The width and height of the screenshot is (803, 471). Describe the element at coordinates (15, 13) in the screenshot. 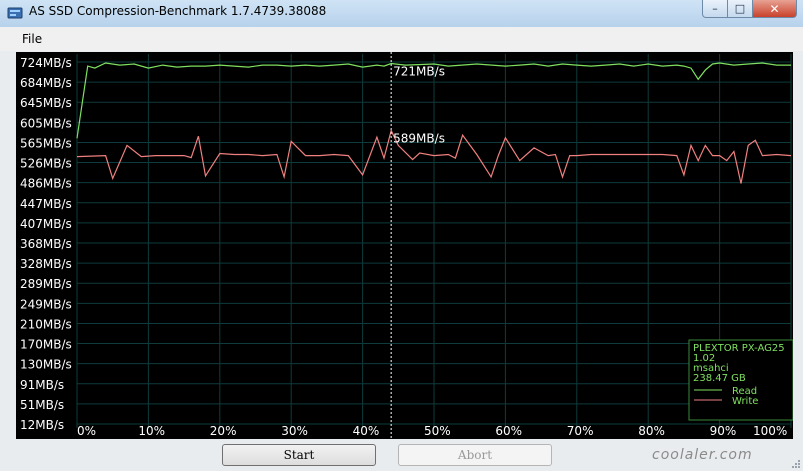

I see `app-icon` at that location.